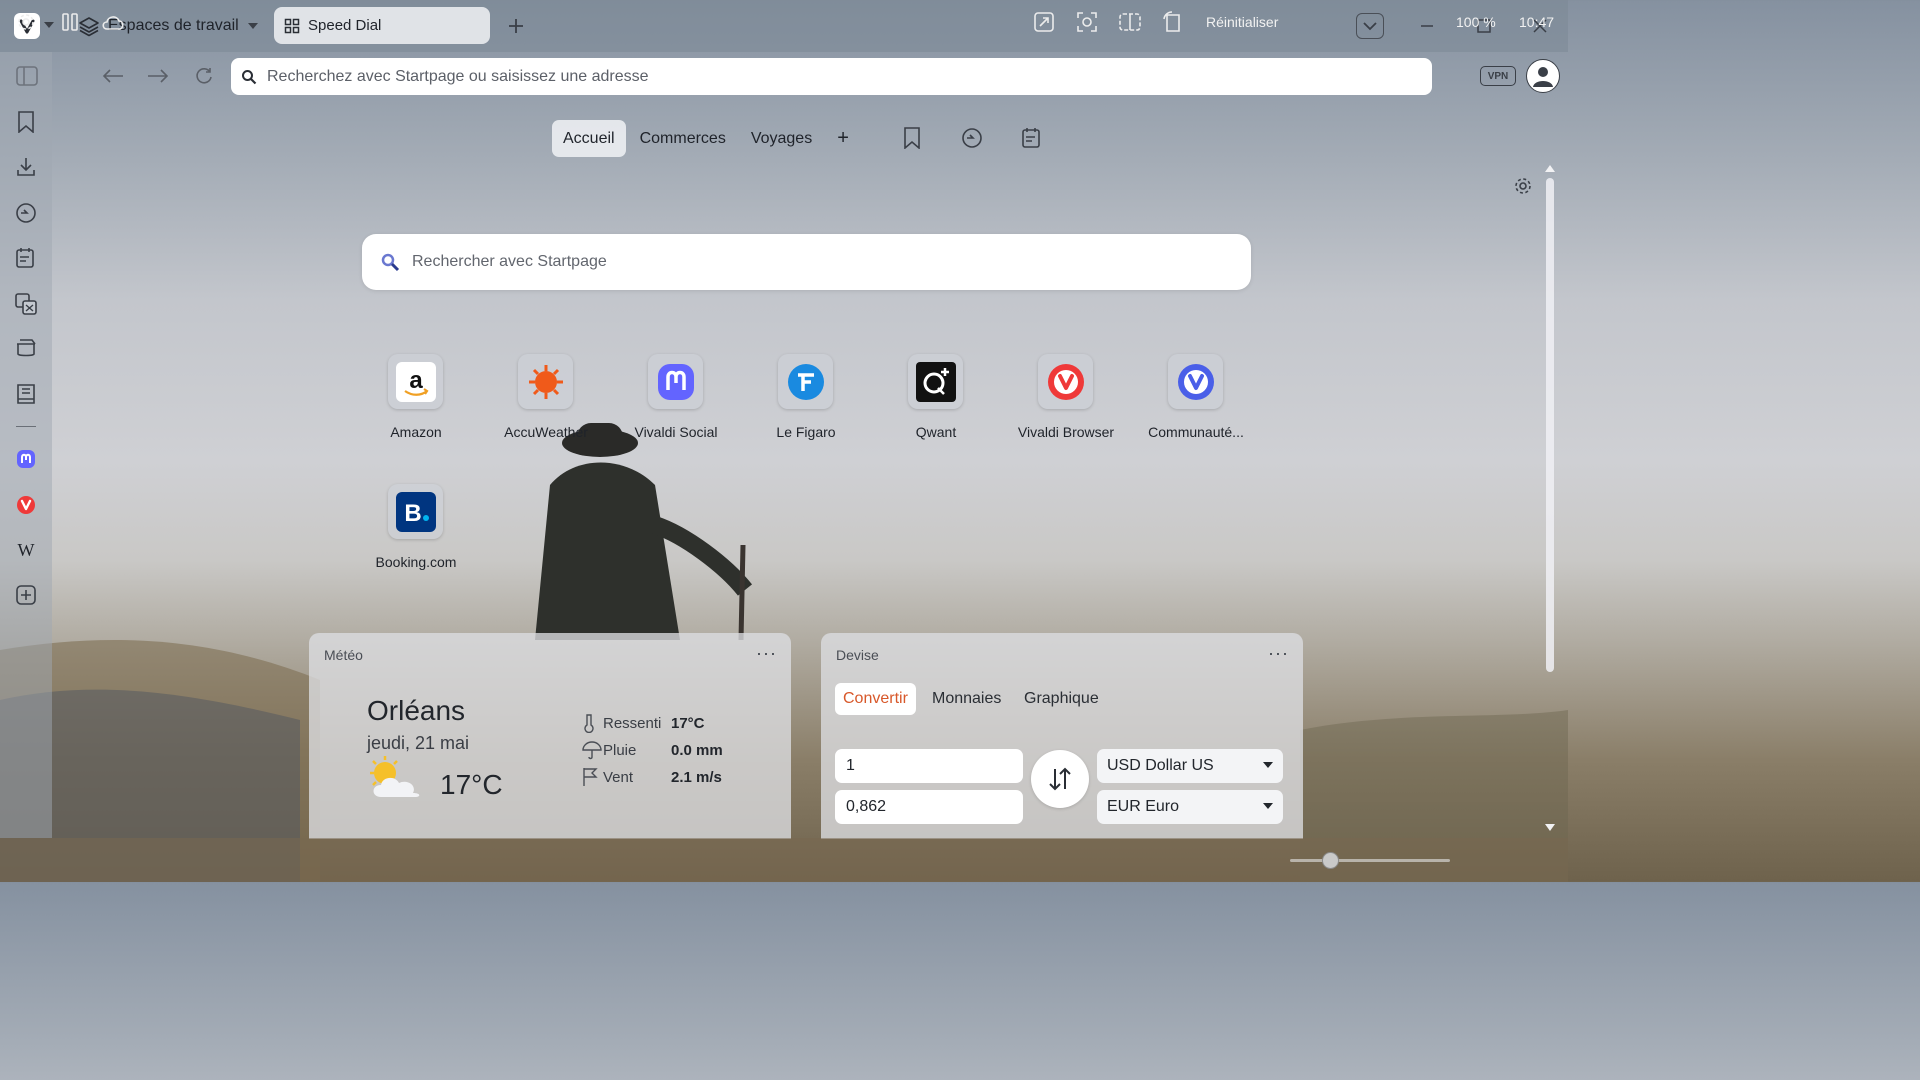 The height and width of the screenshot is (1080, 1920). I want to click on booking-icon: B, so click(415, 511).